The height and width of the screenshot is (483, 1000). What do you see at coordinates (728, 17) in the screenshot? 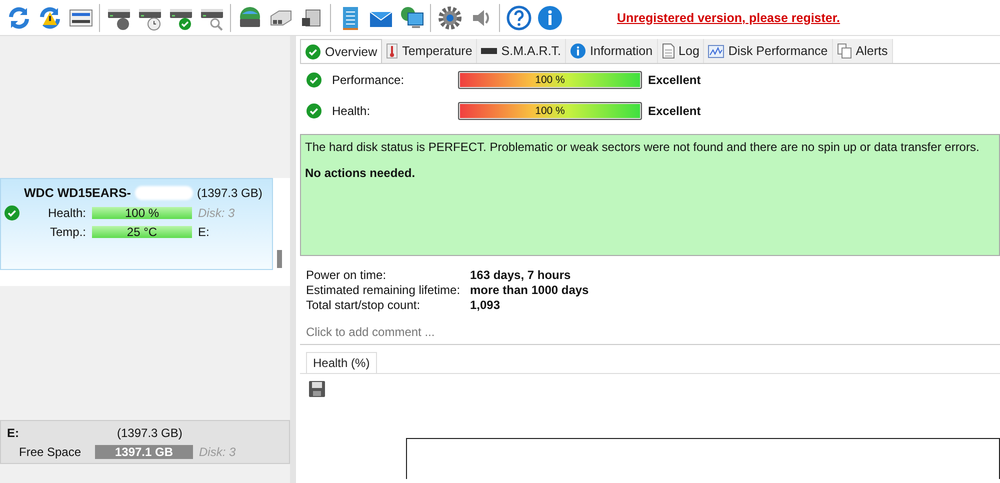
I see `register-link: Unregistered version, please register.` at bounding box center [728, 17].